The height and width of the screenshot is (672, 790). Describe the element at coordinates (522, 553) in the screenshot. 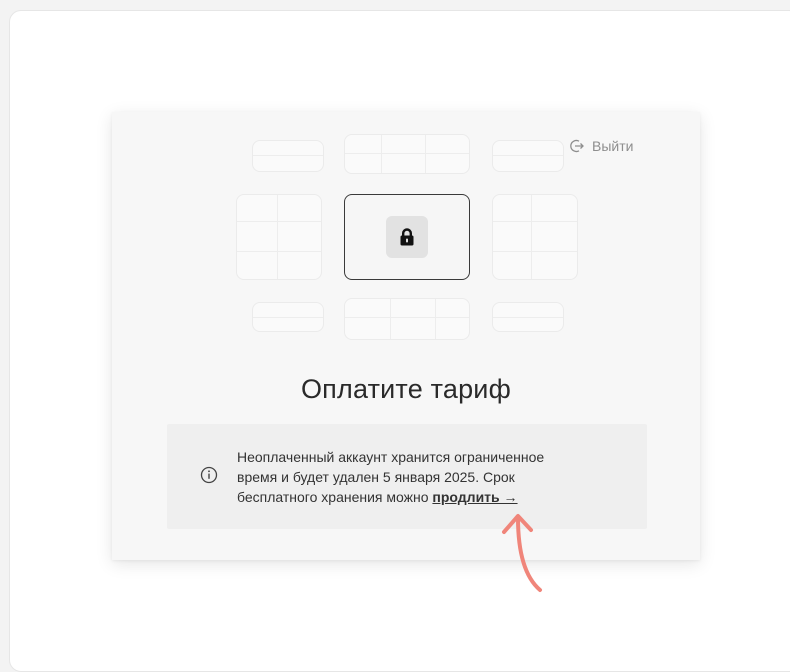

I see `arrow-annotation` at that location.